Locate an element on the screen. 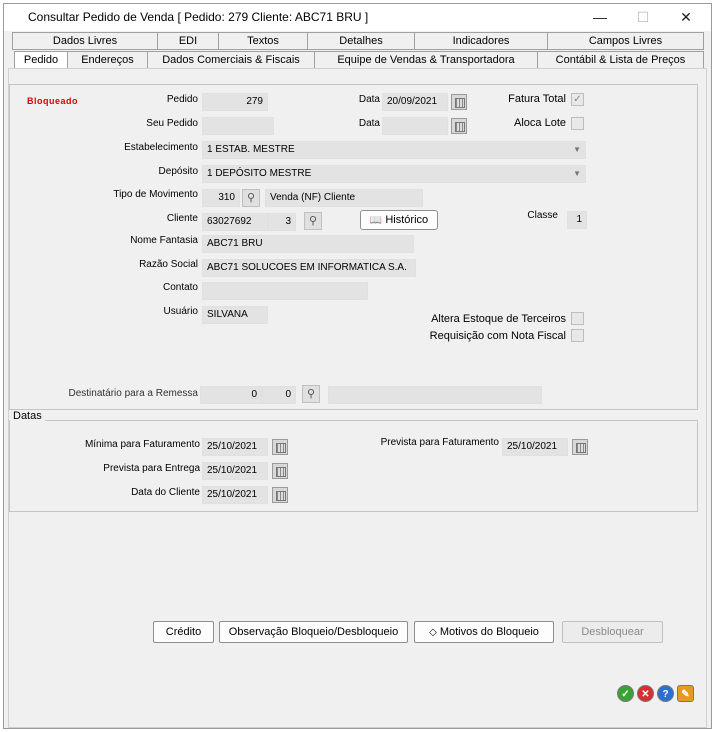 This screenshot has height=732, width=716. seu-pedido-label: Seu Pedido is located at coordinates (172, 123).